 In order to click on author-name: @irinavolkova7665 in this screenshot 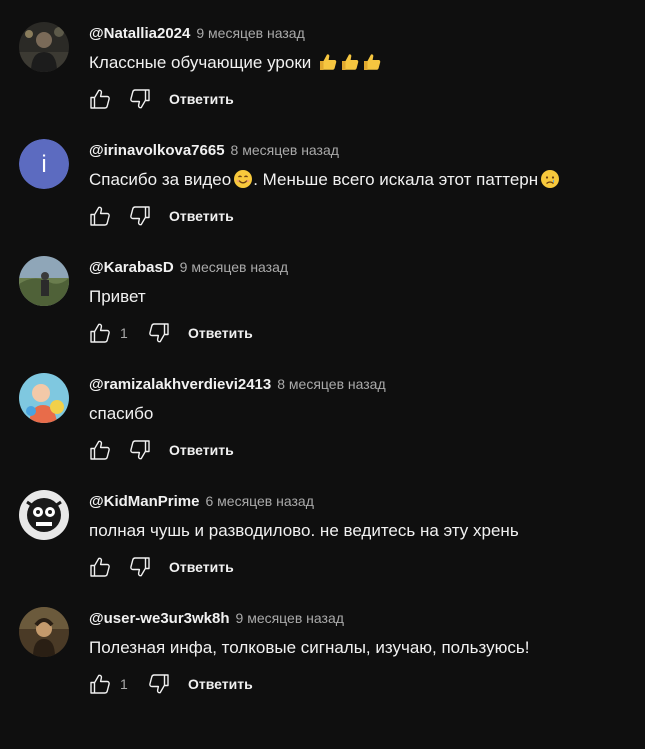, I will do `click(157, 150)`.